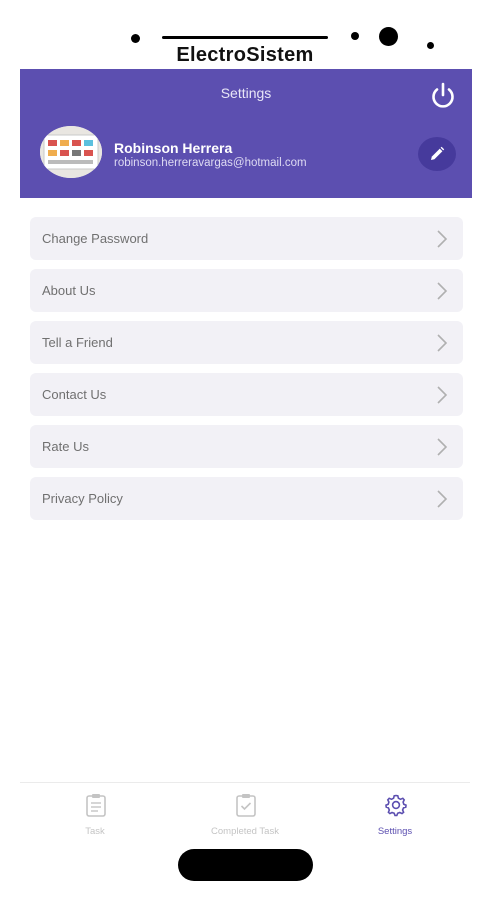  I want to click on menu-item-label: Tell a Friend, so click(77, 342).